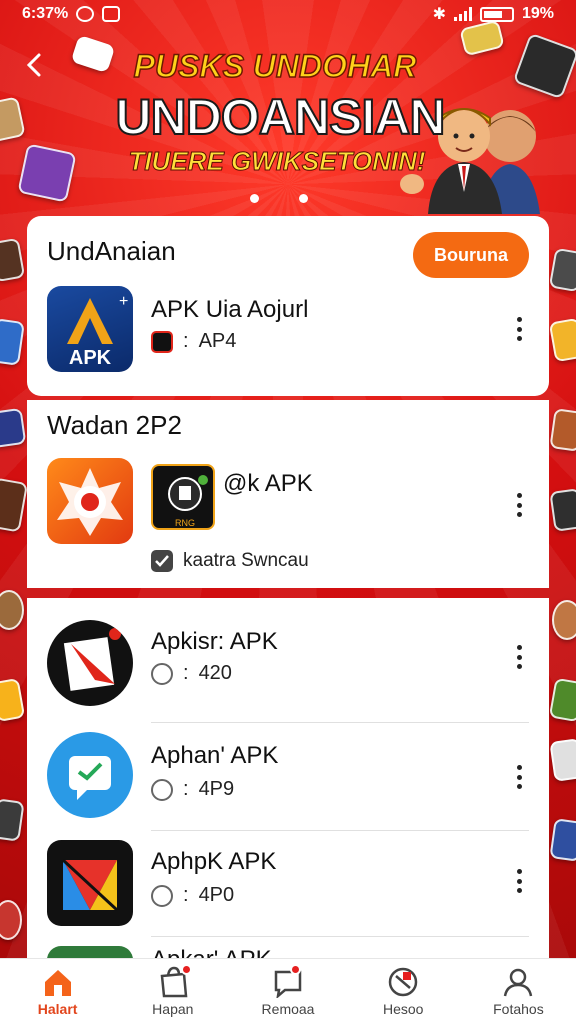 The width and height of the screenshot is (576, 1024). Describe the element at coordinates (277, 161) in the screenshot. I see `banner-subtitle: TIUERE GWIKSETONIN!` at that location.